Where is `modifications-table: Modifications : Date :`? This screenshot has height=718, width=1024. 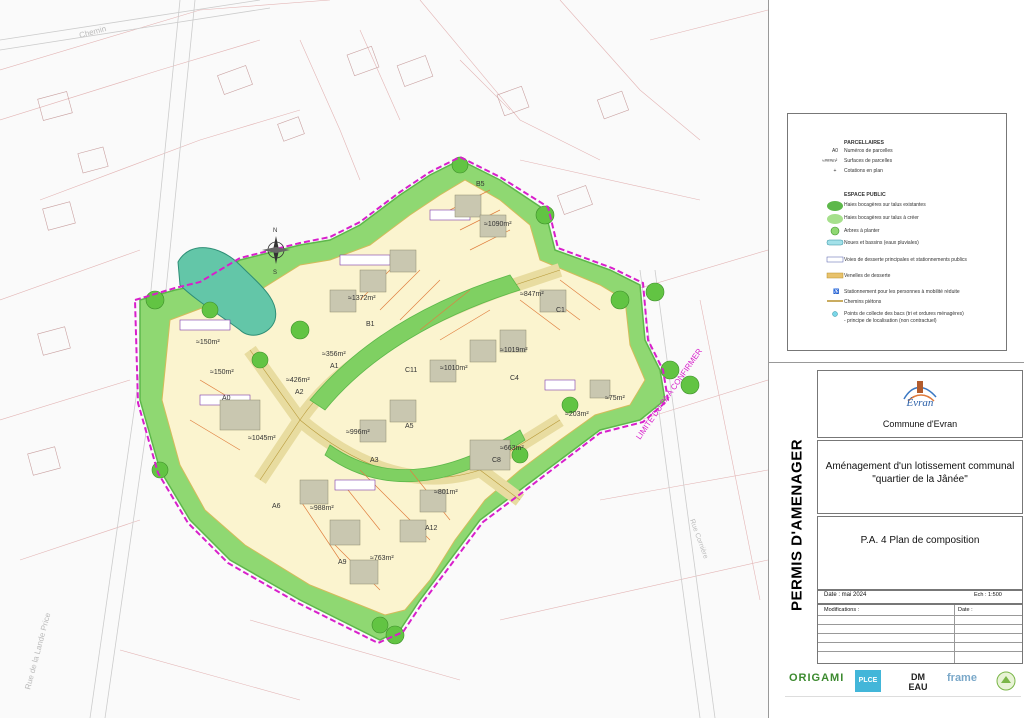
modifications-table: Modifications : Date : is located at coordinates (920, 634).